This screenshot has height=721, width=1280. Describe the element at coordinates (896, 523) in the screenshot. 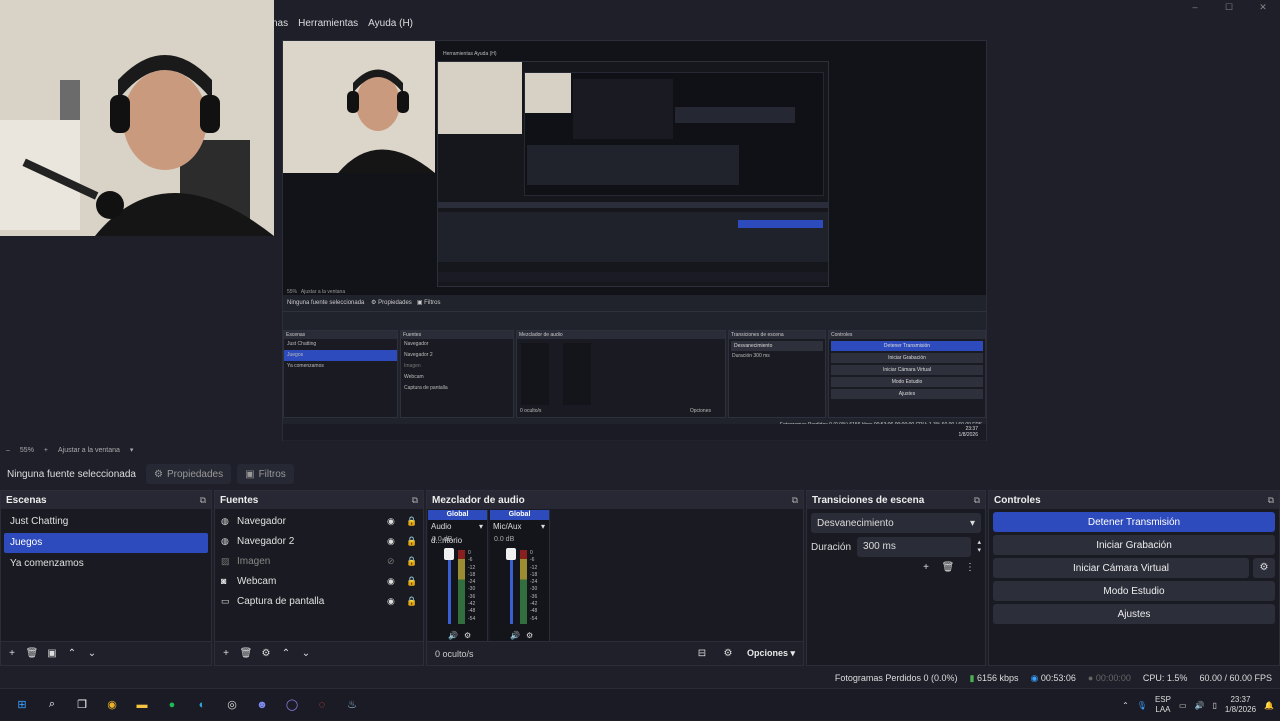

I see `transition-select: Desvanecimiento ▾` at that location.